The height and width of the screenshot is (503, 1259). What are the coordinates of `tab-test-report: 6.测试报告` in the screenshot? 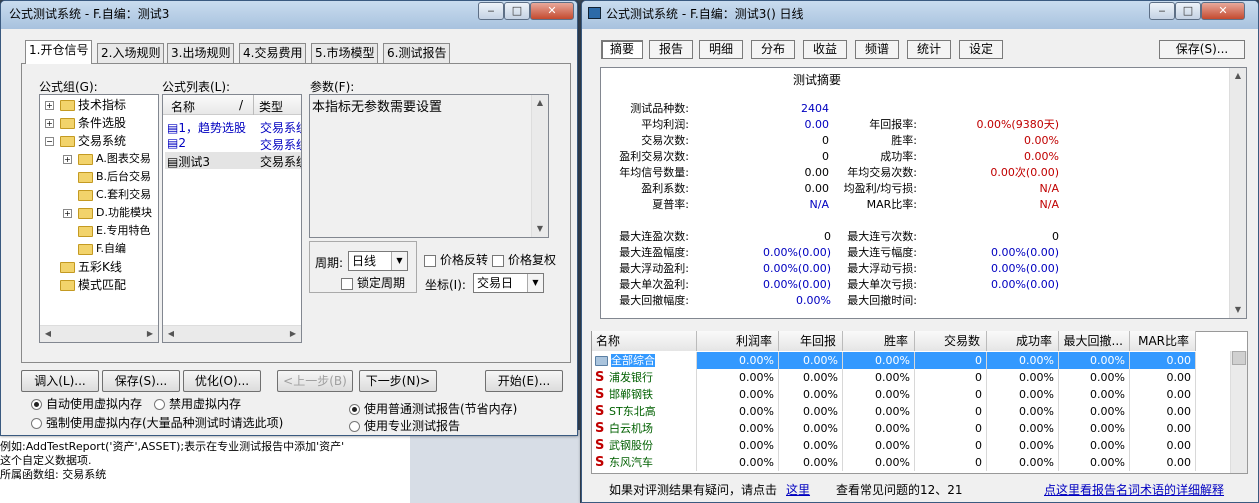 It's located at (417, 53).